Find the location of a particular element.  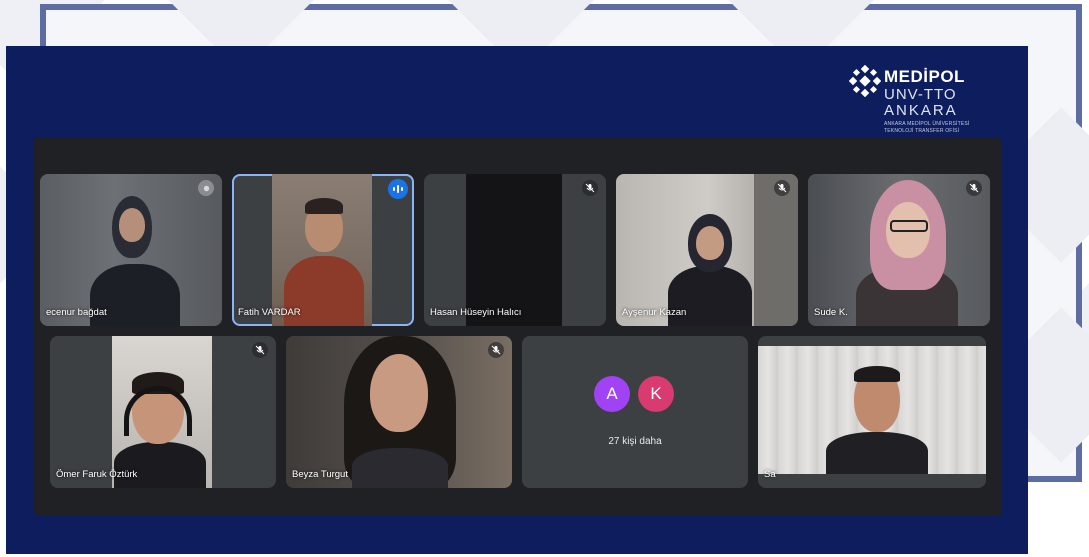

participant-name: Ayşenur Kazan is located at coordinates (654, 312).